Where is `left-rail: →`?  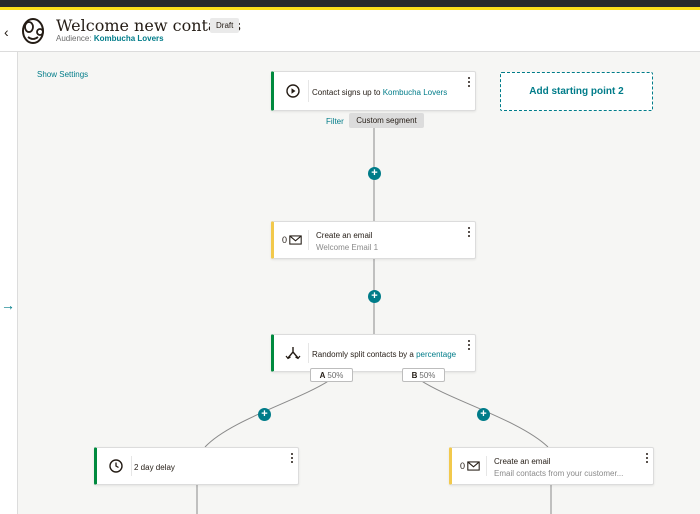 left-rail: → is located at coordinates (9, 283).